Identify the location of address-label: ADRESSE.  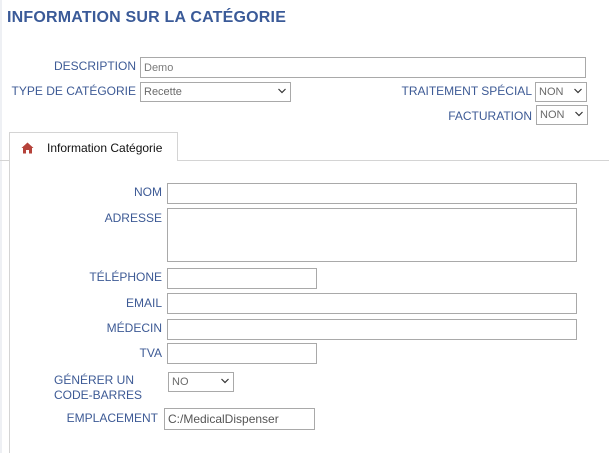
(133, 218).